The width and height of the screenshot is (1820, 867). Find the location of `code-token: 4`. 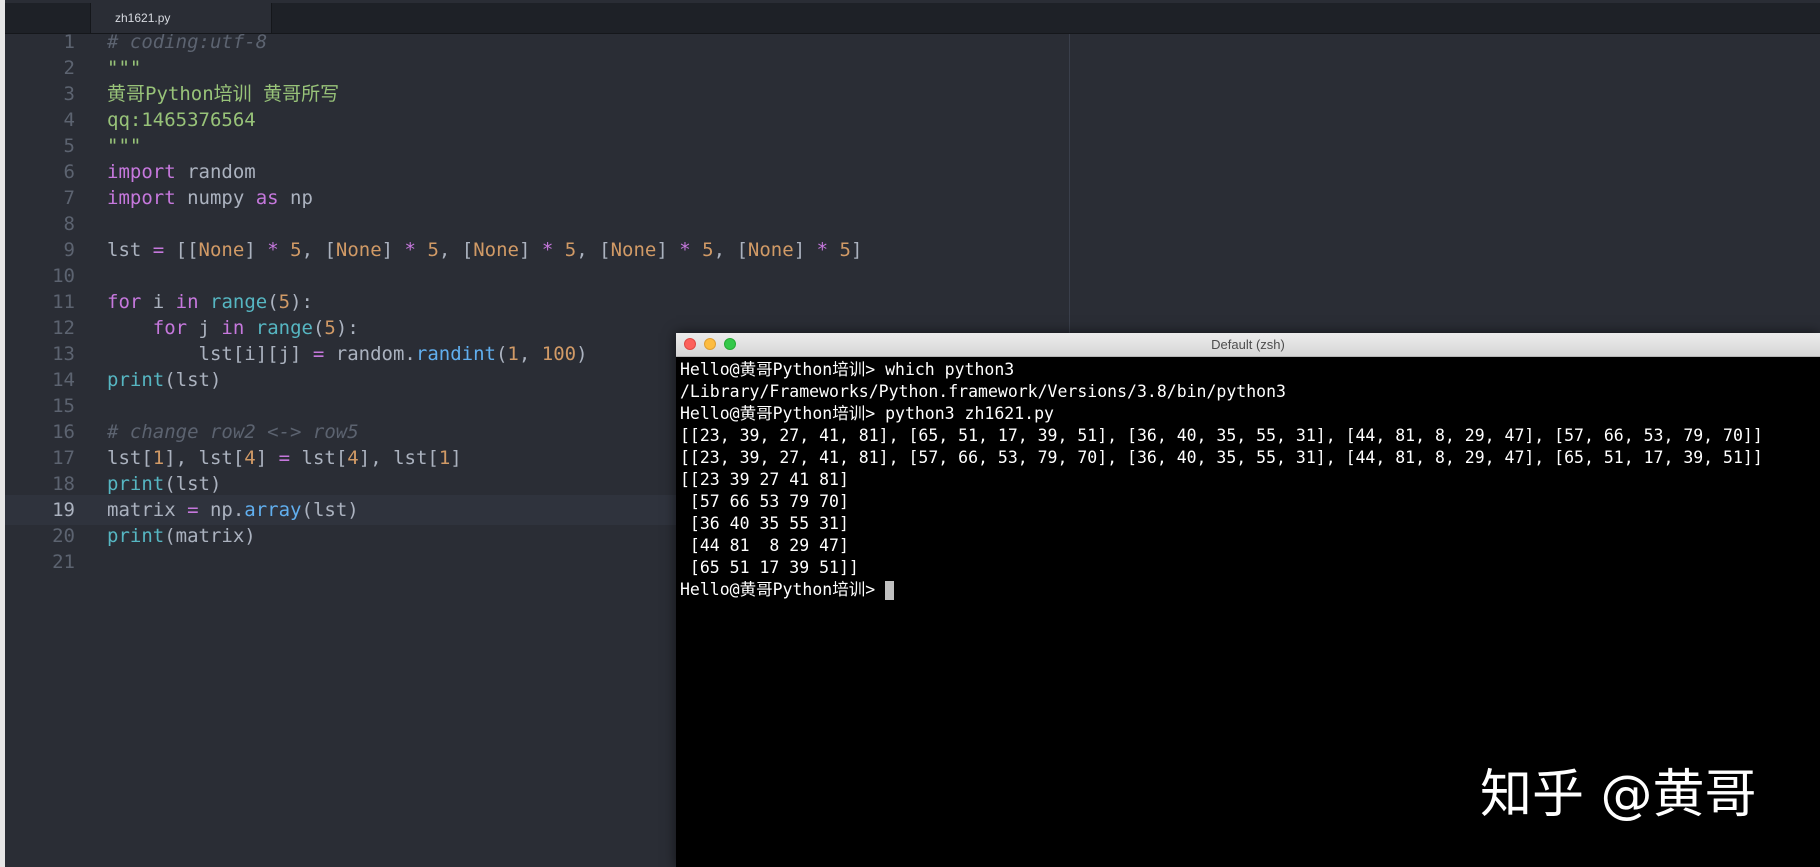

code-token: 4 is located at coordinates (250, 458).